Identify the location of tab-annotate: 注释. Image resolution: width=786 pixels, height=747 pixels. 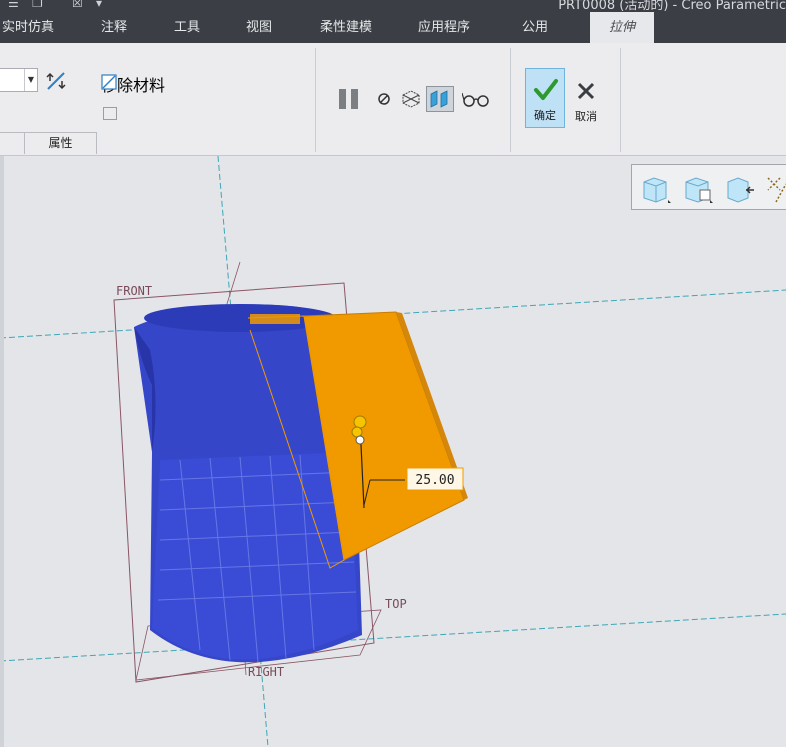
(114, 27).